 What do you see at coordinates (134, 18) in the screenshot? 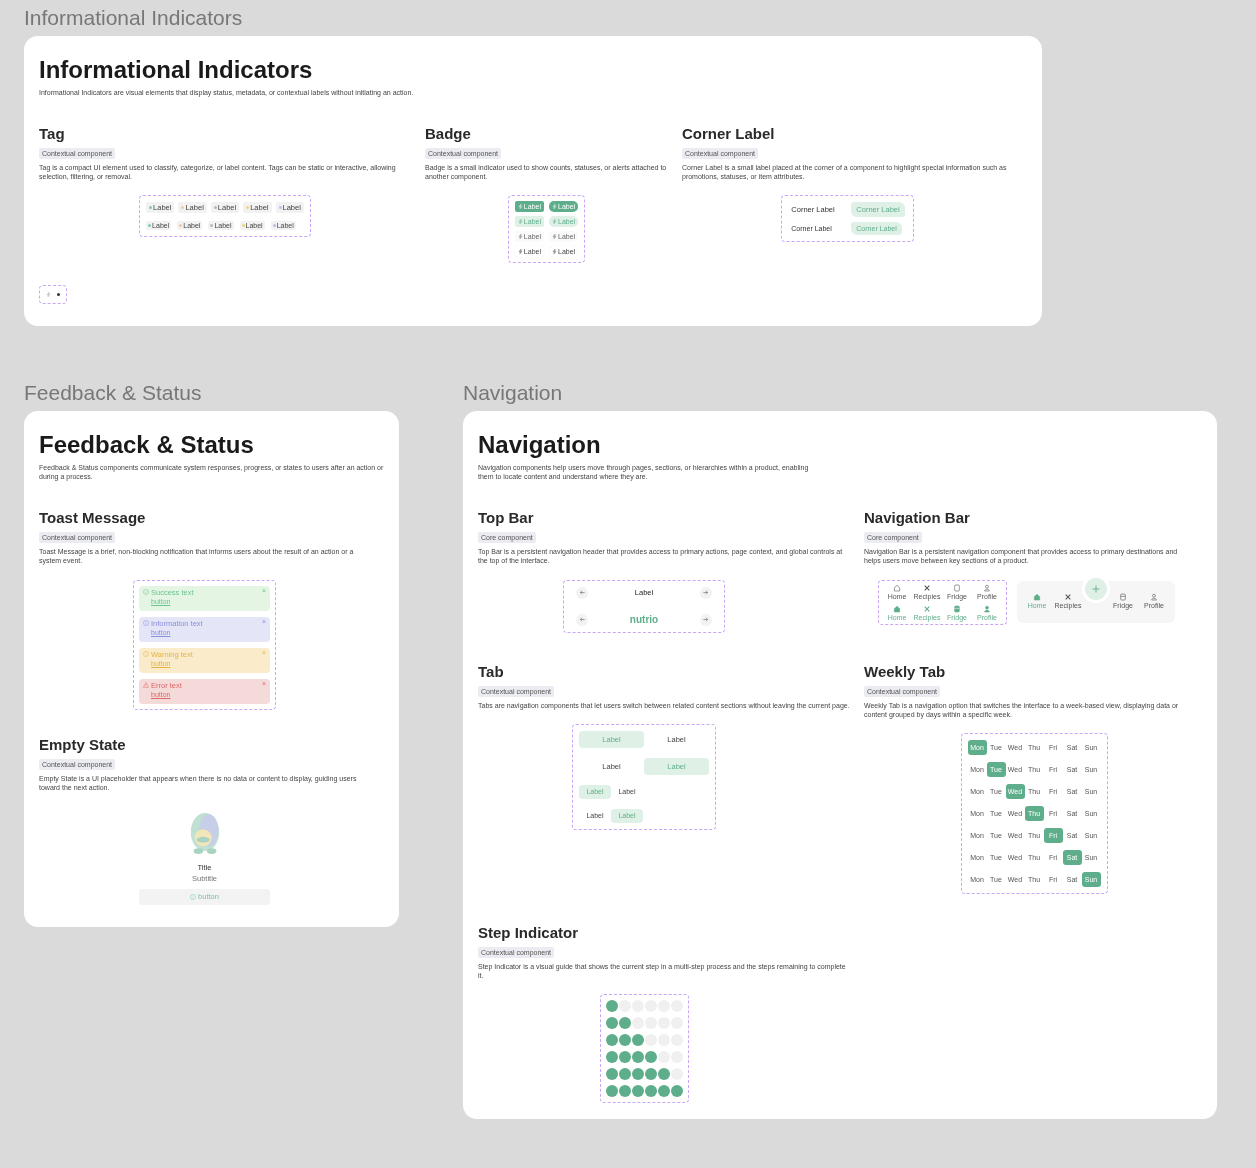
I see `frame-label: Informational Indicators` at bounding box center [134, 18].